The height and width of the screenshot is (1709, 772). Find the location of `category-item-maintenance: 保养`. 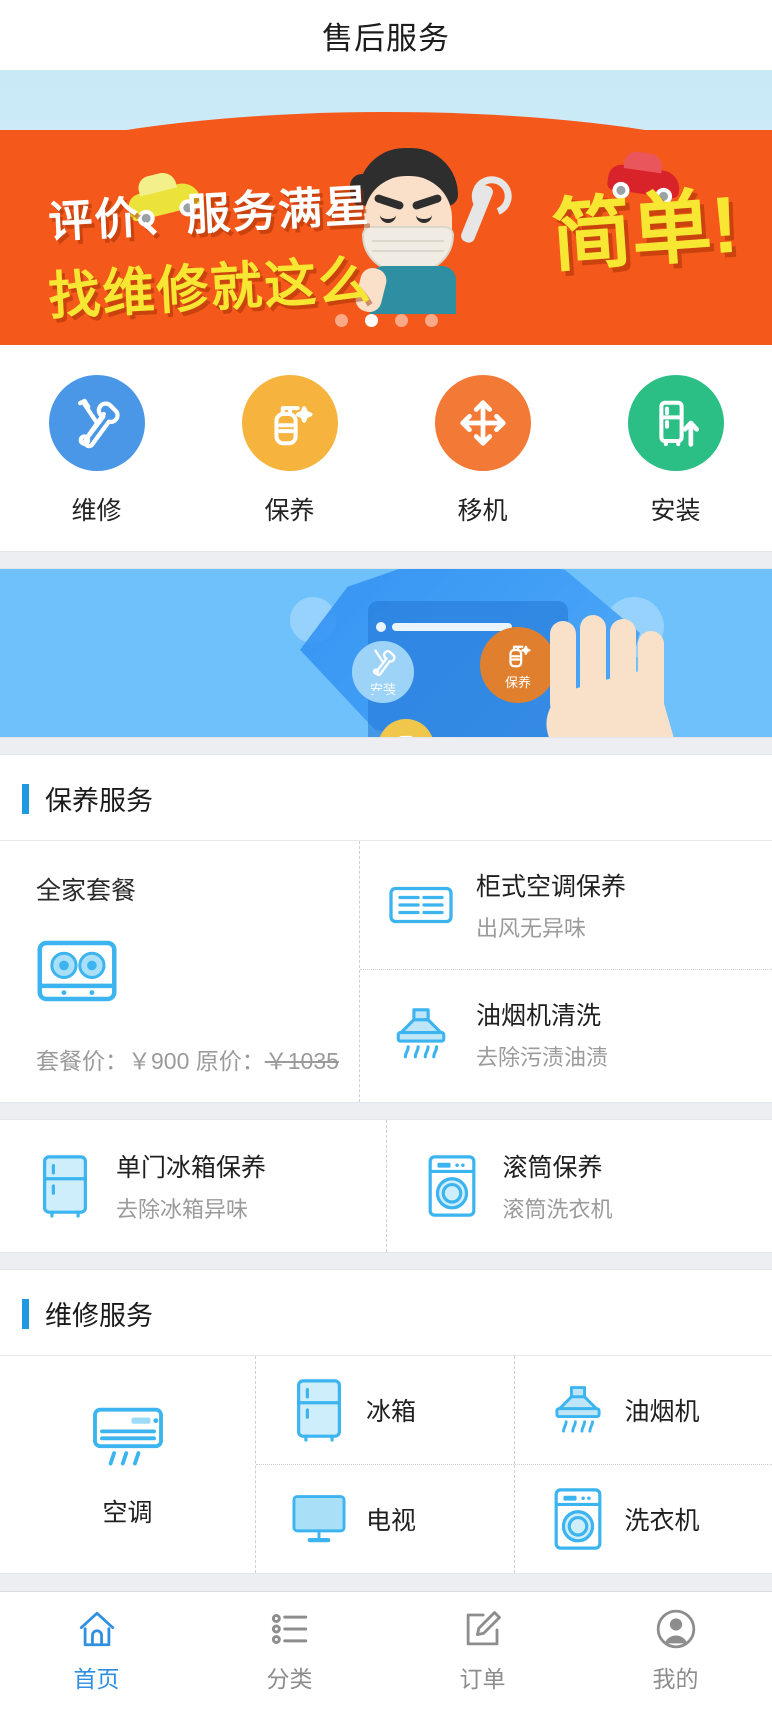

category-item-maintenance: 保养 is located at coordinates (289, 451).